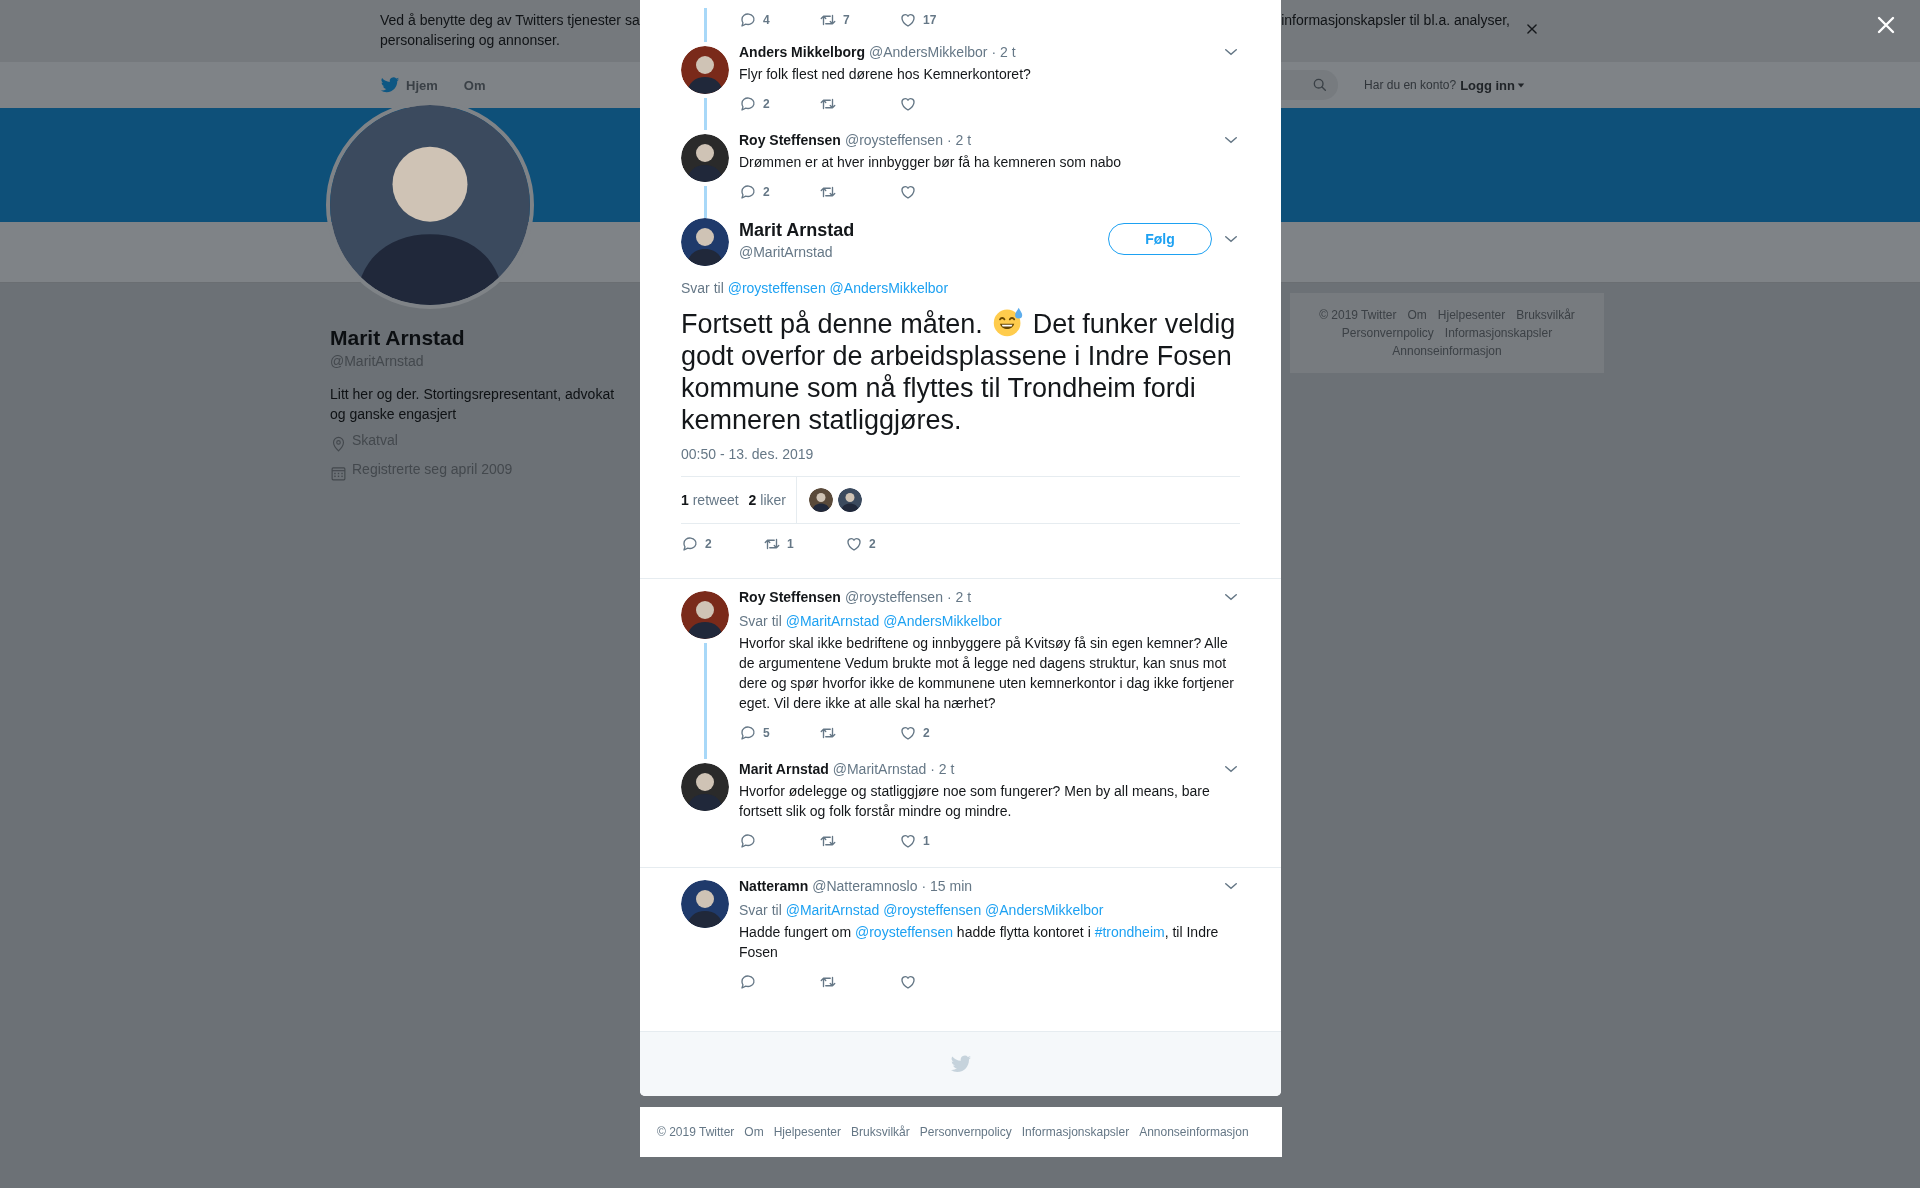 The image size is (1920, 1188). Describe the element at coordinates (470, 40) in the screenshot. I see `cookie-notice-text: personalisering og annonser.` at that location.